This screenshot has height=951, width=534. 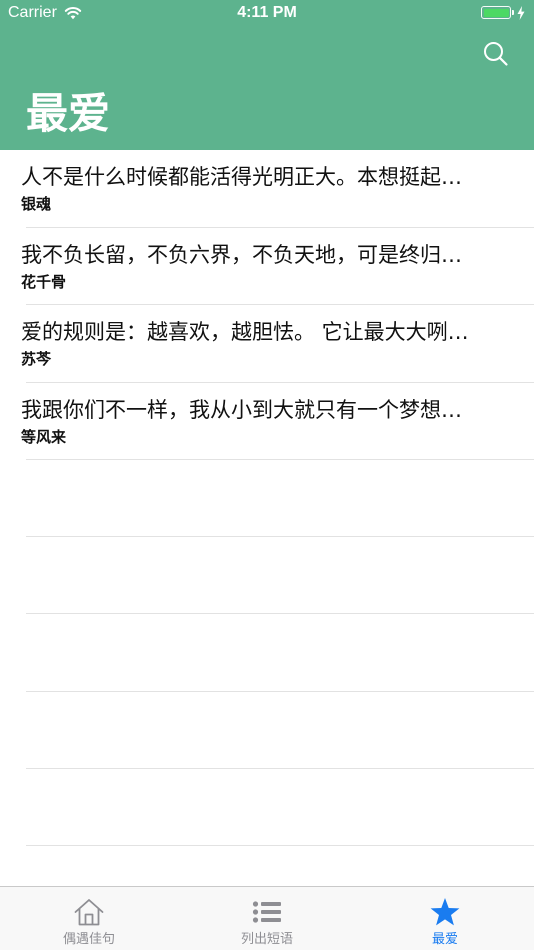 What do you see at coordinates (496, 12) in the screenshot?
I see `battery-icon` at bounding box center [496, 12].